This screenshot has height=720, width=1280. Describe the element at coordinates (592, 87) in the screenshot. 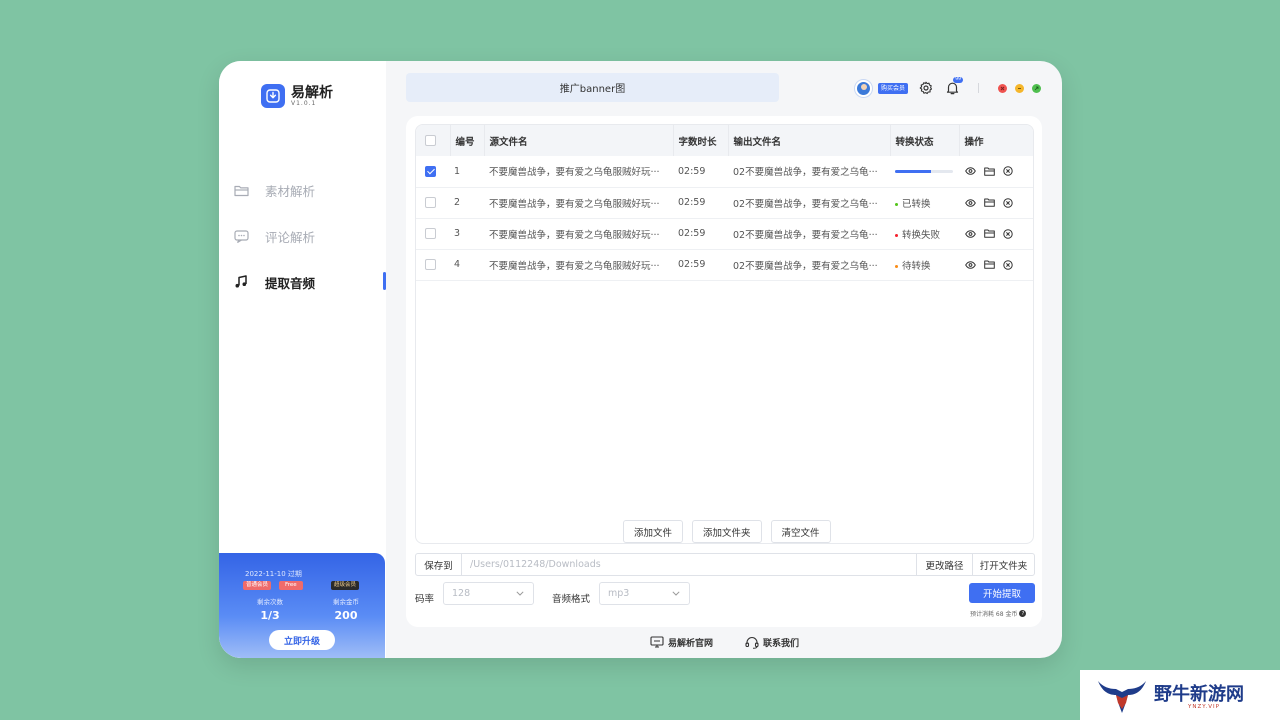

I see `promo-banner: 推广banner图` at that location.